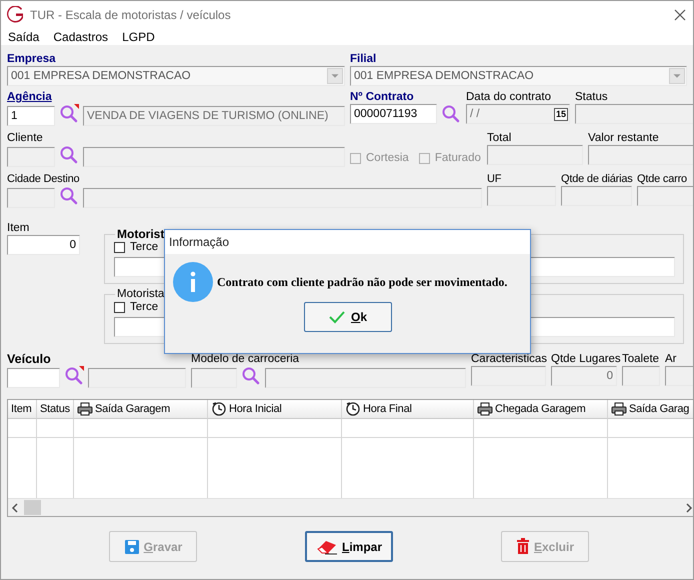 This screenshot has width=694, height=580. What do you see at coordinates (29, 97) in the screenshot?
I see `field-label: Agência` at bounding box center [29, 97].